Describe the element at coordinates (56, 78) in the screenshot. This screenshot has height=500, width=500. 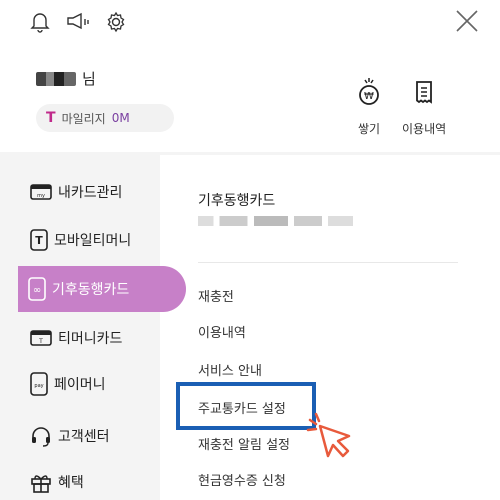
I see `masked-username` at that location.